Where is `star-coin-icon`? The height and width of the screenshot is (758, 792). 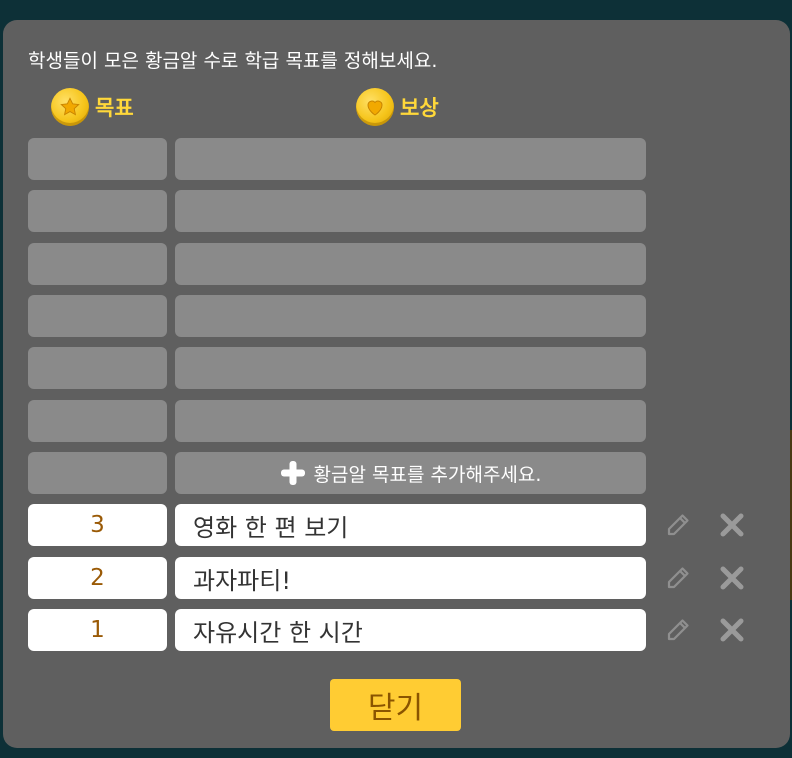
star-coin-icon is located at coordinates (70, 107).